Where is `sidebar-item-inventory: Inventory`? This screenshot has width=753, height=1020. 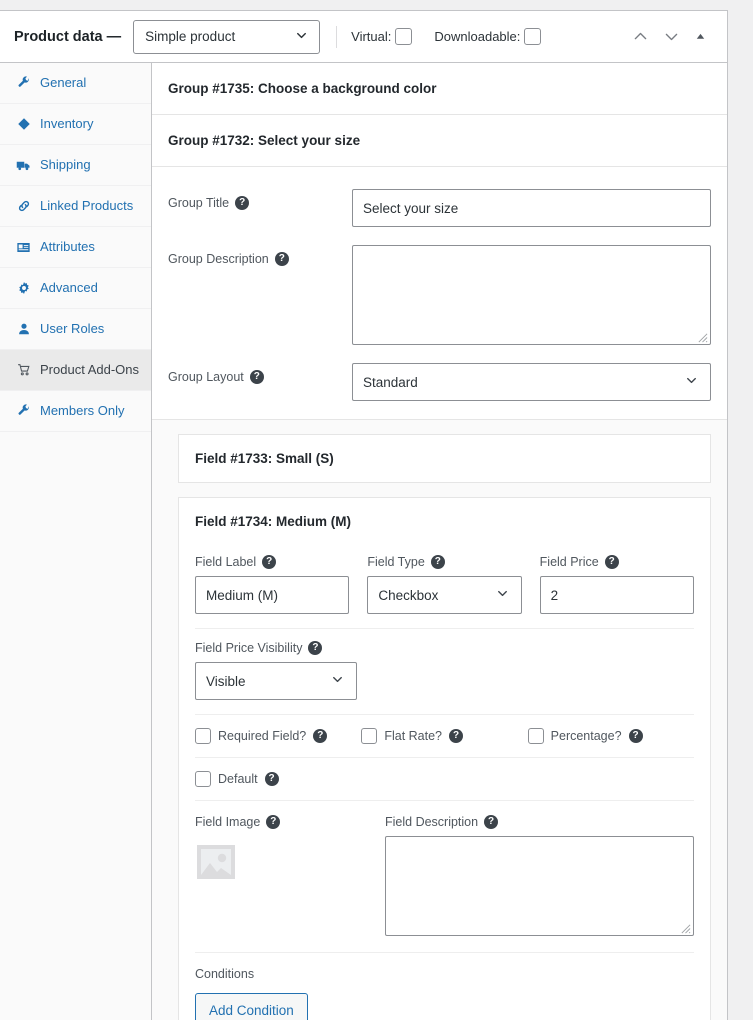 sidebar-item-inventory: Inventory is located at coordinates (75, 124).